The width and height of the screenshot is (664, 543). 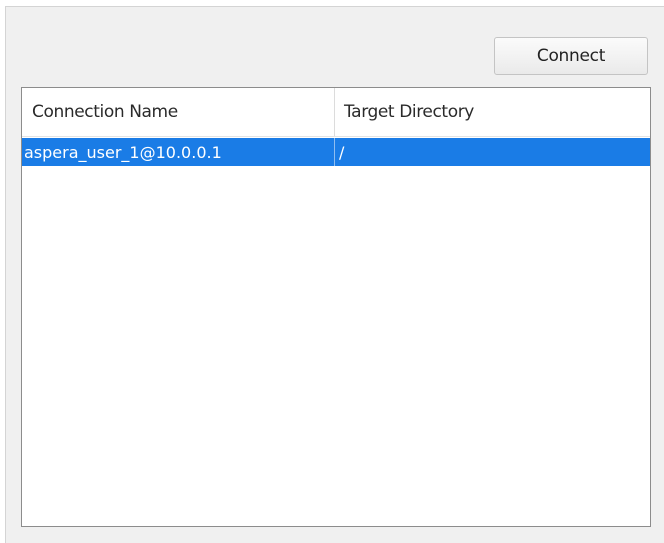 I want to click on connection-name-cell: aspera_user_1@10.0.0.1, so click(x=123, y=152).